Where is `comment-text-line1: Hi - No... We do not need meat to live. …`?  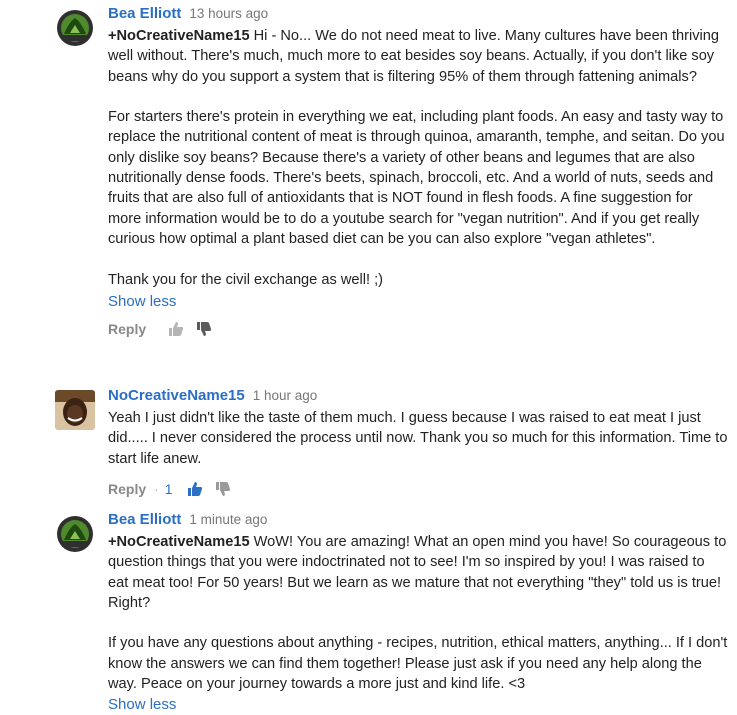
comment-text-line1: Hi - No... We do not need meat to live. … is located at coordinates (458, 36).